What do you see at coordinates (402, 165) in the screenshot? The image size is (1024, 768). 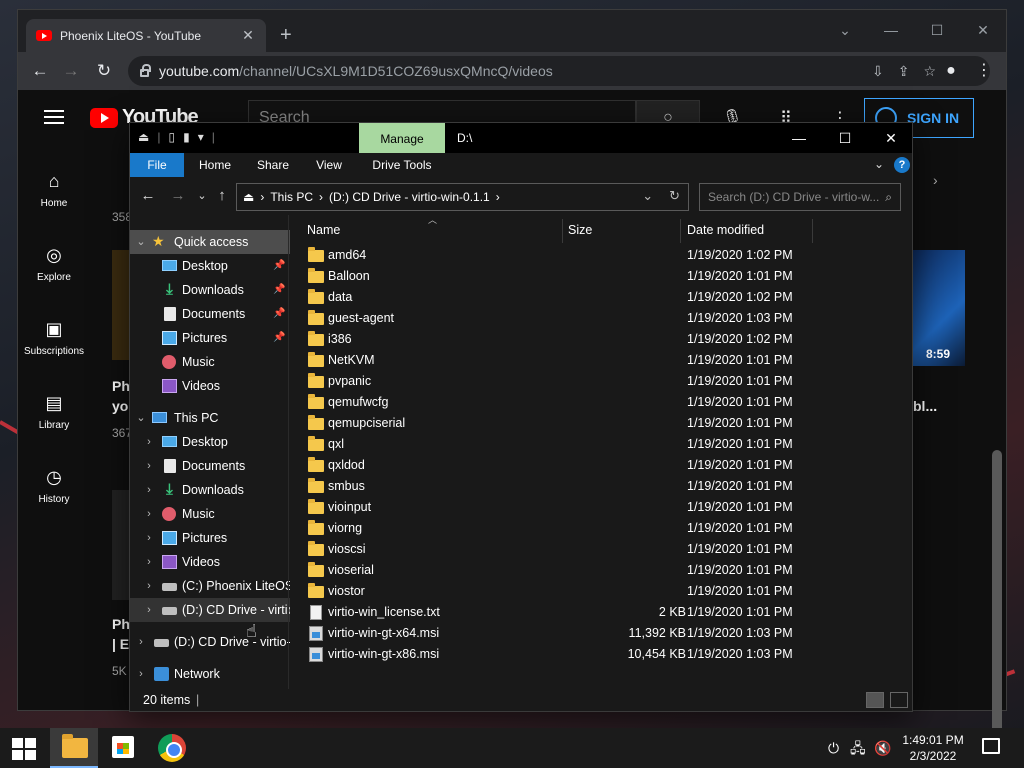 I see `tab-drive-tools: Drive Tools` at bounding box center [402, 165].